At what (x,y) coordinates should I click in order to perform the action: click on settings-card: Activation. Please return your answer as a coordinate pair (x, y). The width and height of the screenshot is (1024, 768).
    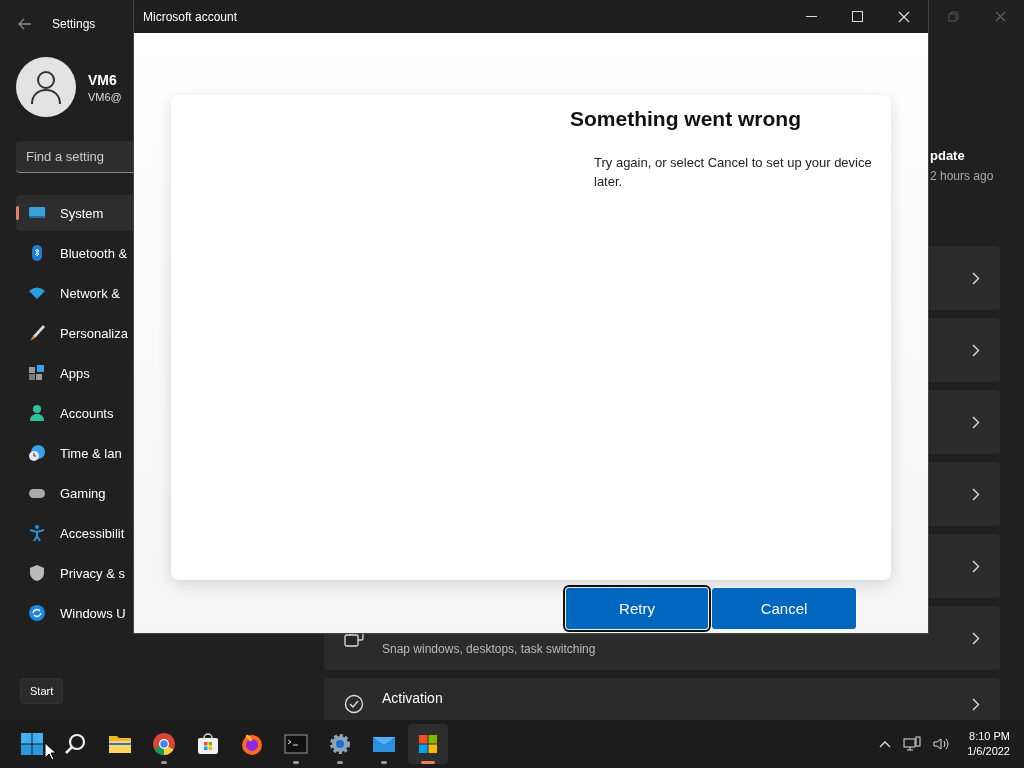
    Looking at the image, I should click on (662, 699).